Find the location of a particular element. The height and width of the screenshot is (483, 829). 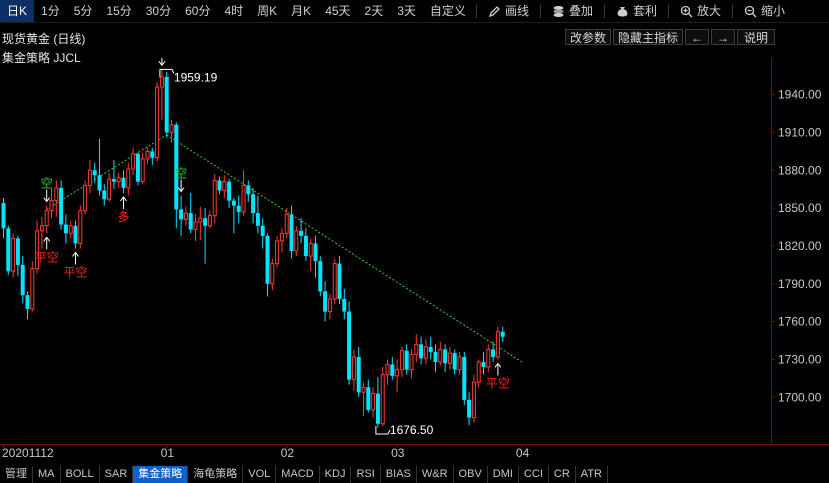

tab-9: RSI is located at coordinates (366, 474).